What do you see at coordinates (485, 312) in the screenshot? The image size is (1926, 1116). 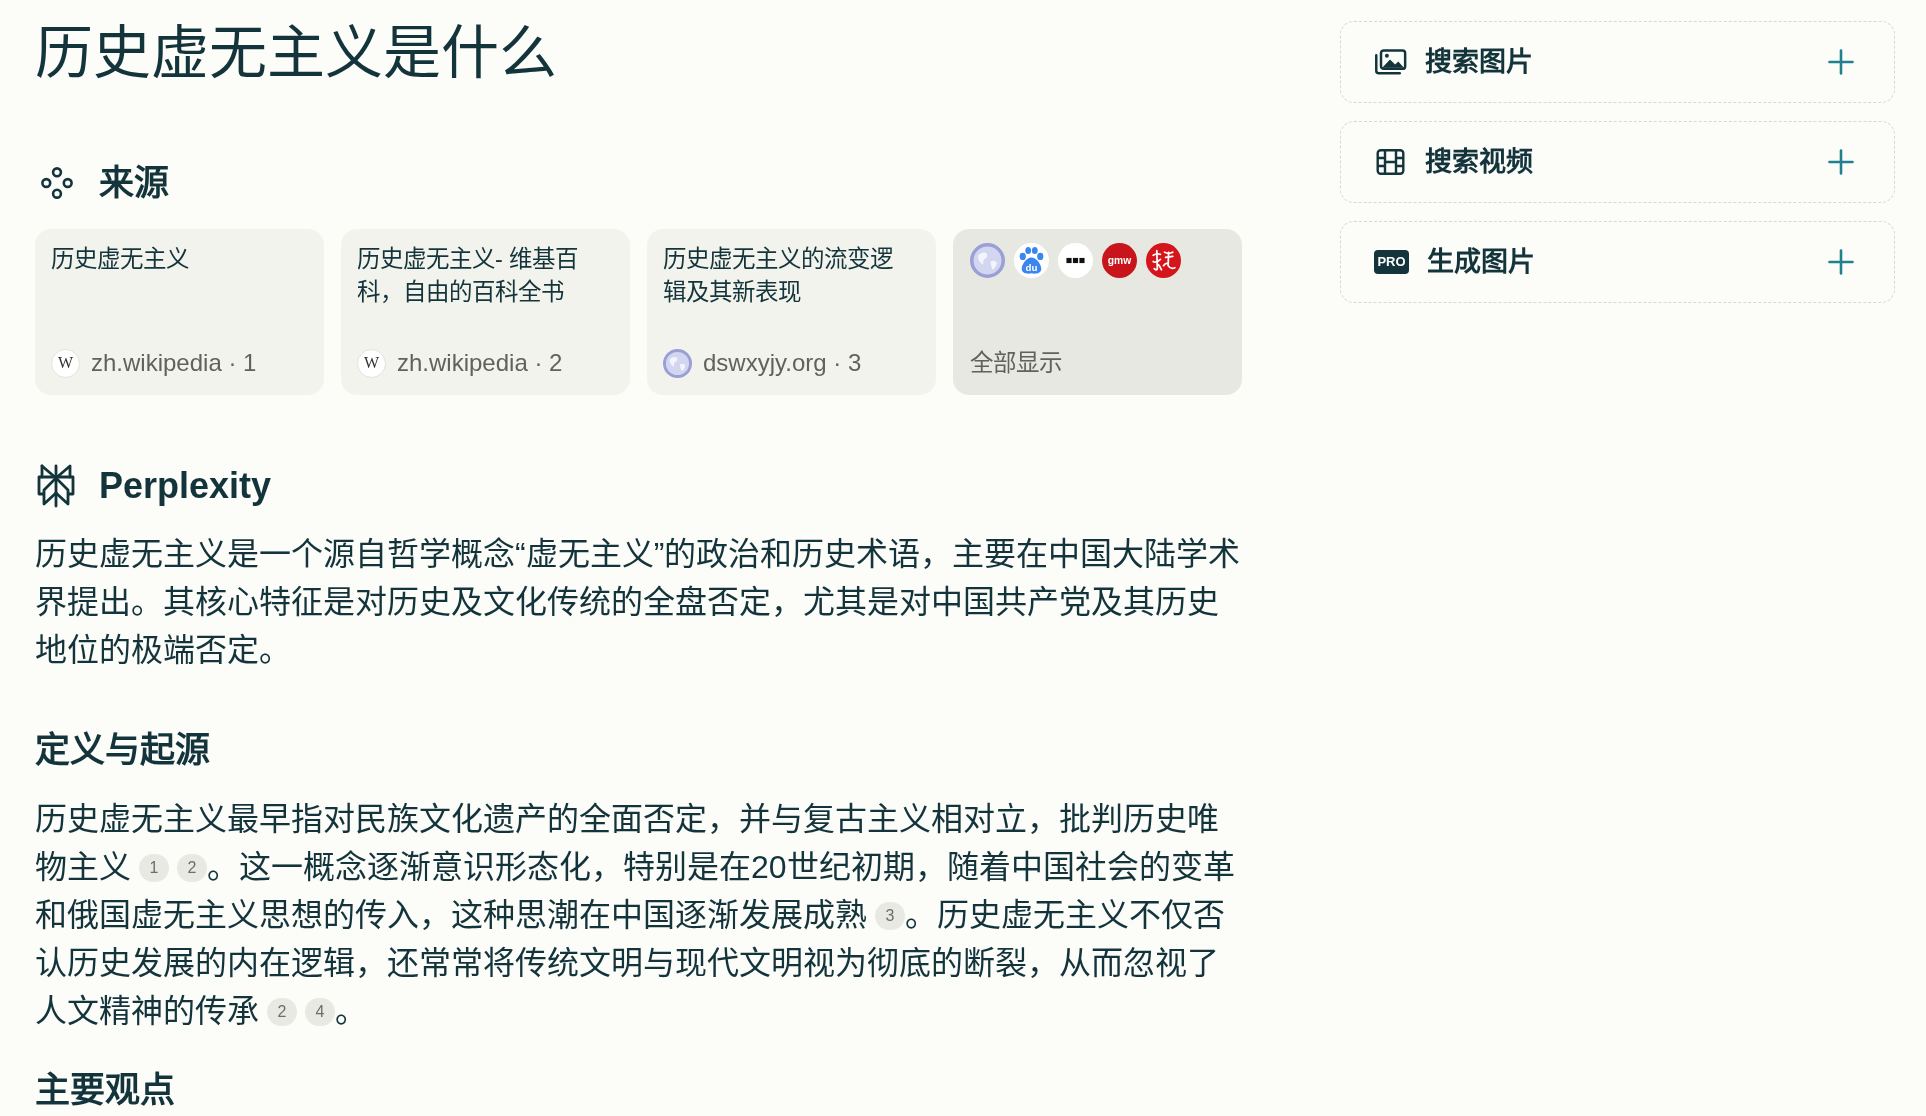 I see `source-card: 历史虚无主义- 维基百科，自由的百科全书 W zh.wikipedia · 2` at bounding box center [485, 312].